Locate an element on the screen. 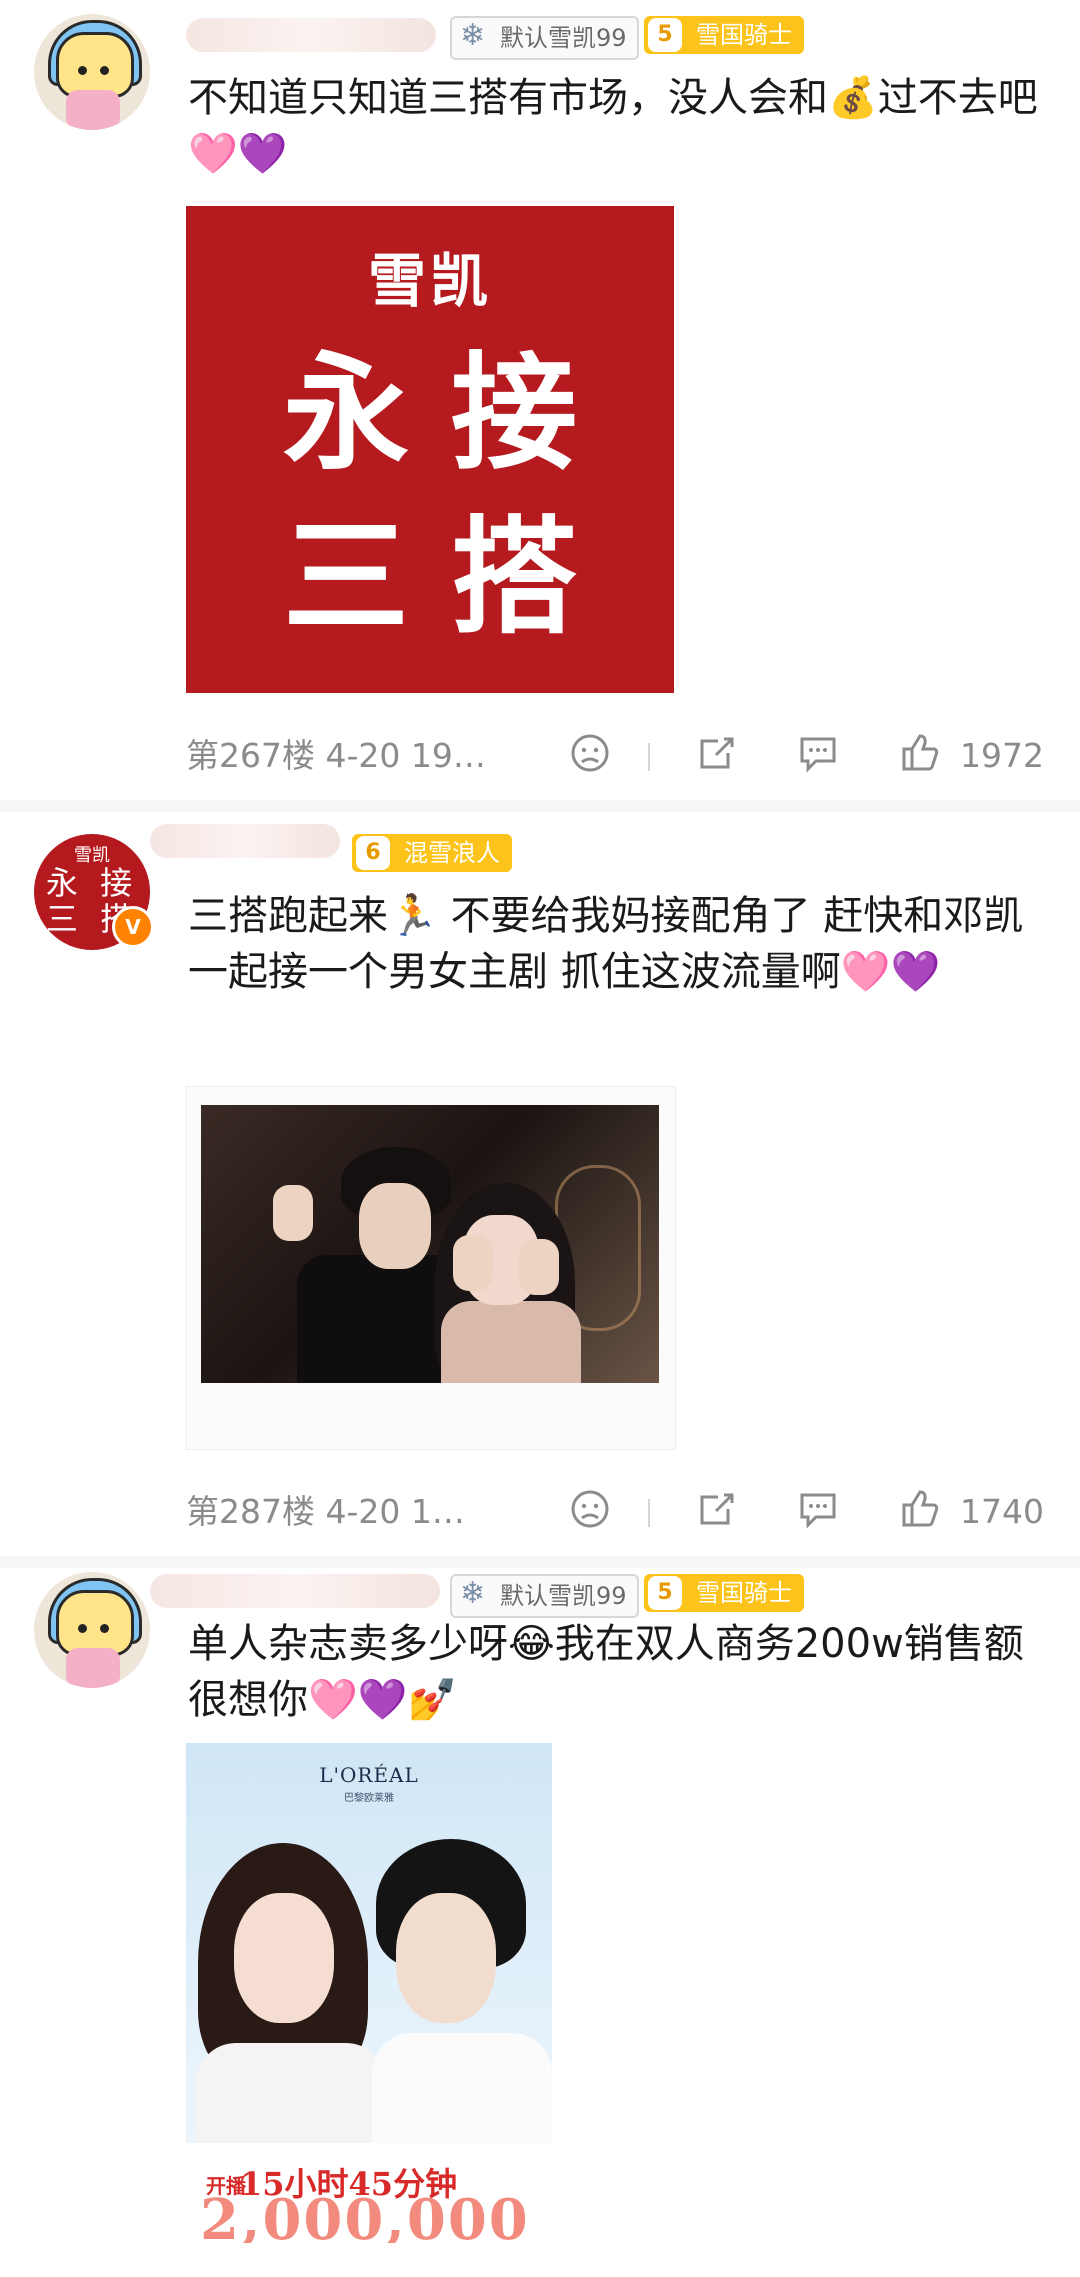  comment-text: 单人杂志卖多少呀😂我在双人商务200w销售额很想你🩷💜💅 is located at coordinates (606, 1672).